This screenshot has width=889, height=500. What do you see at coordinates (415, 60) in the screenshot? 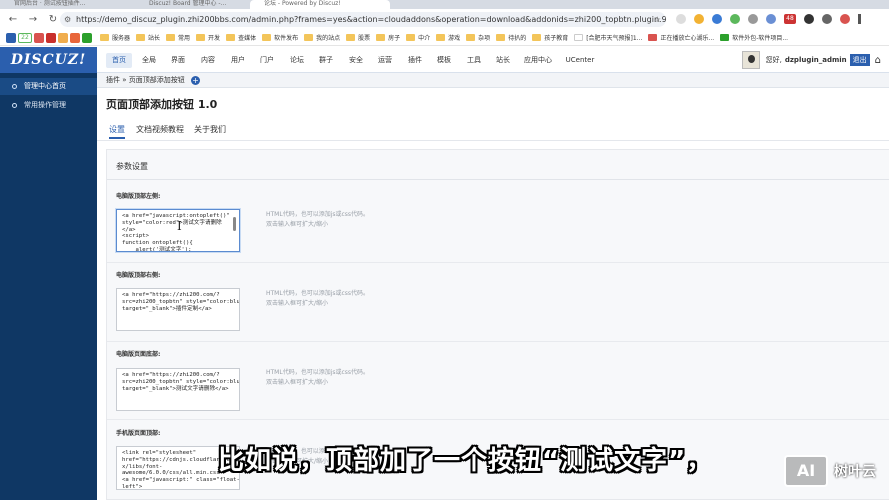
I see `nav-plugins: 插件` at bounding box center [415, 60].